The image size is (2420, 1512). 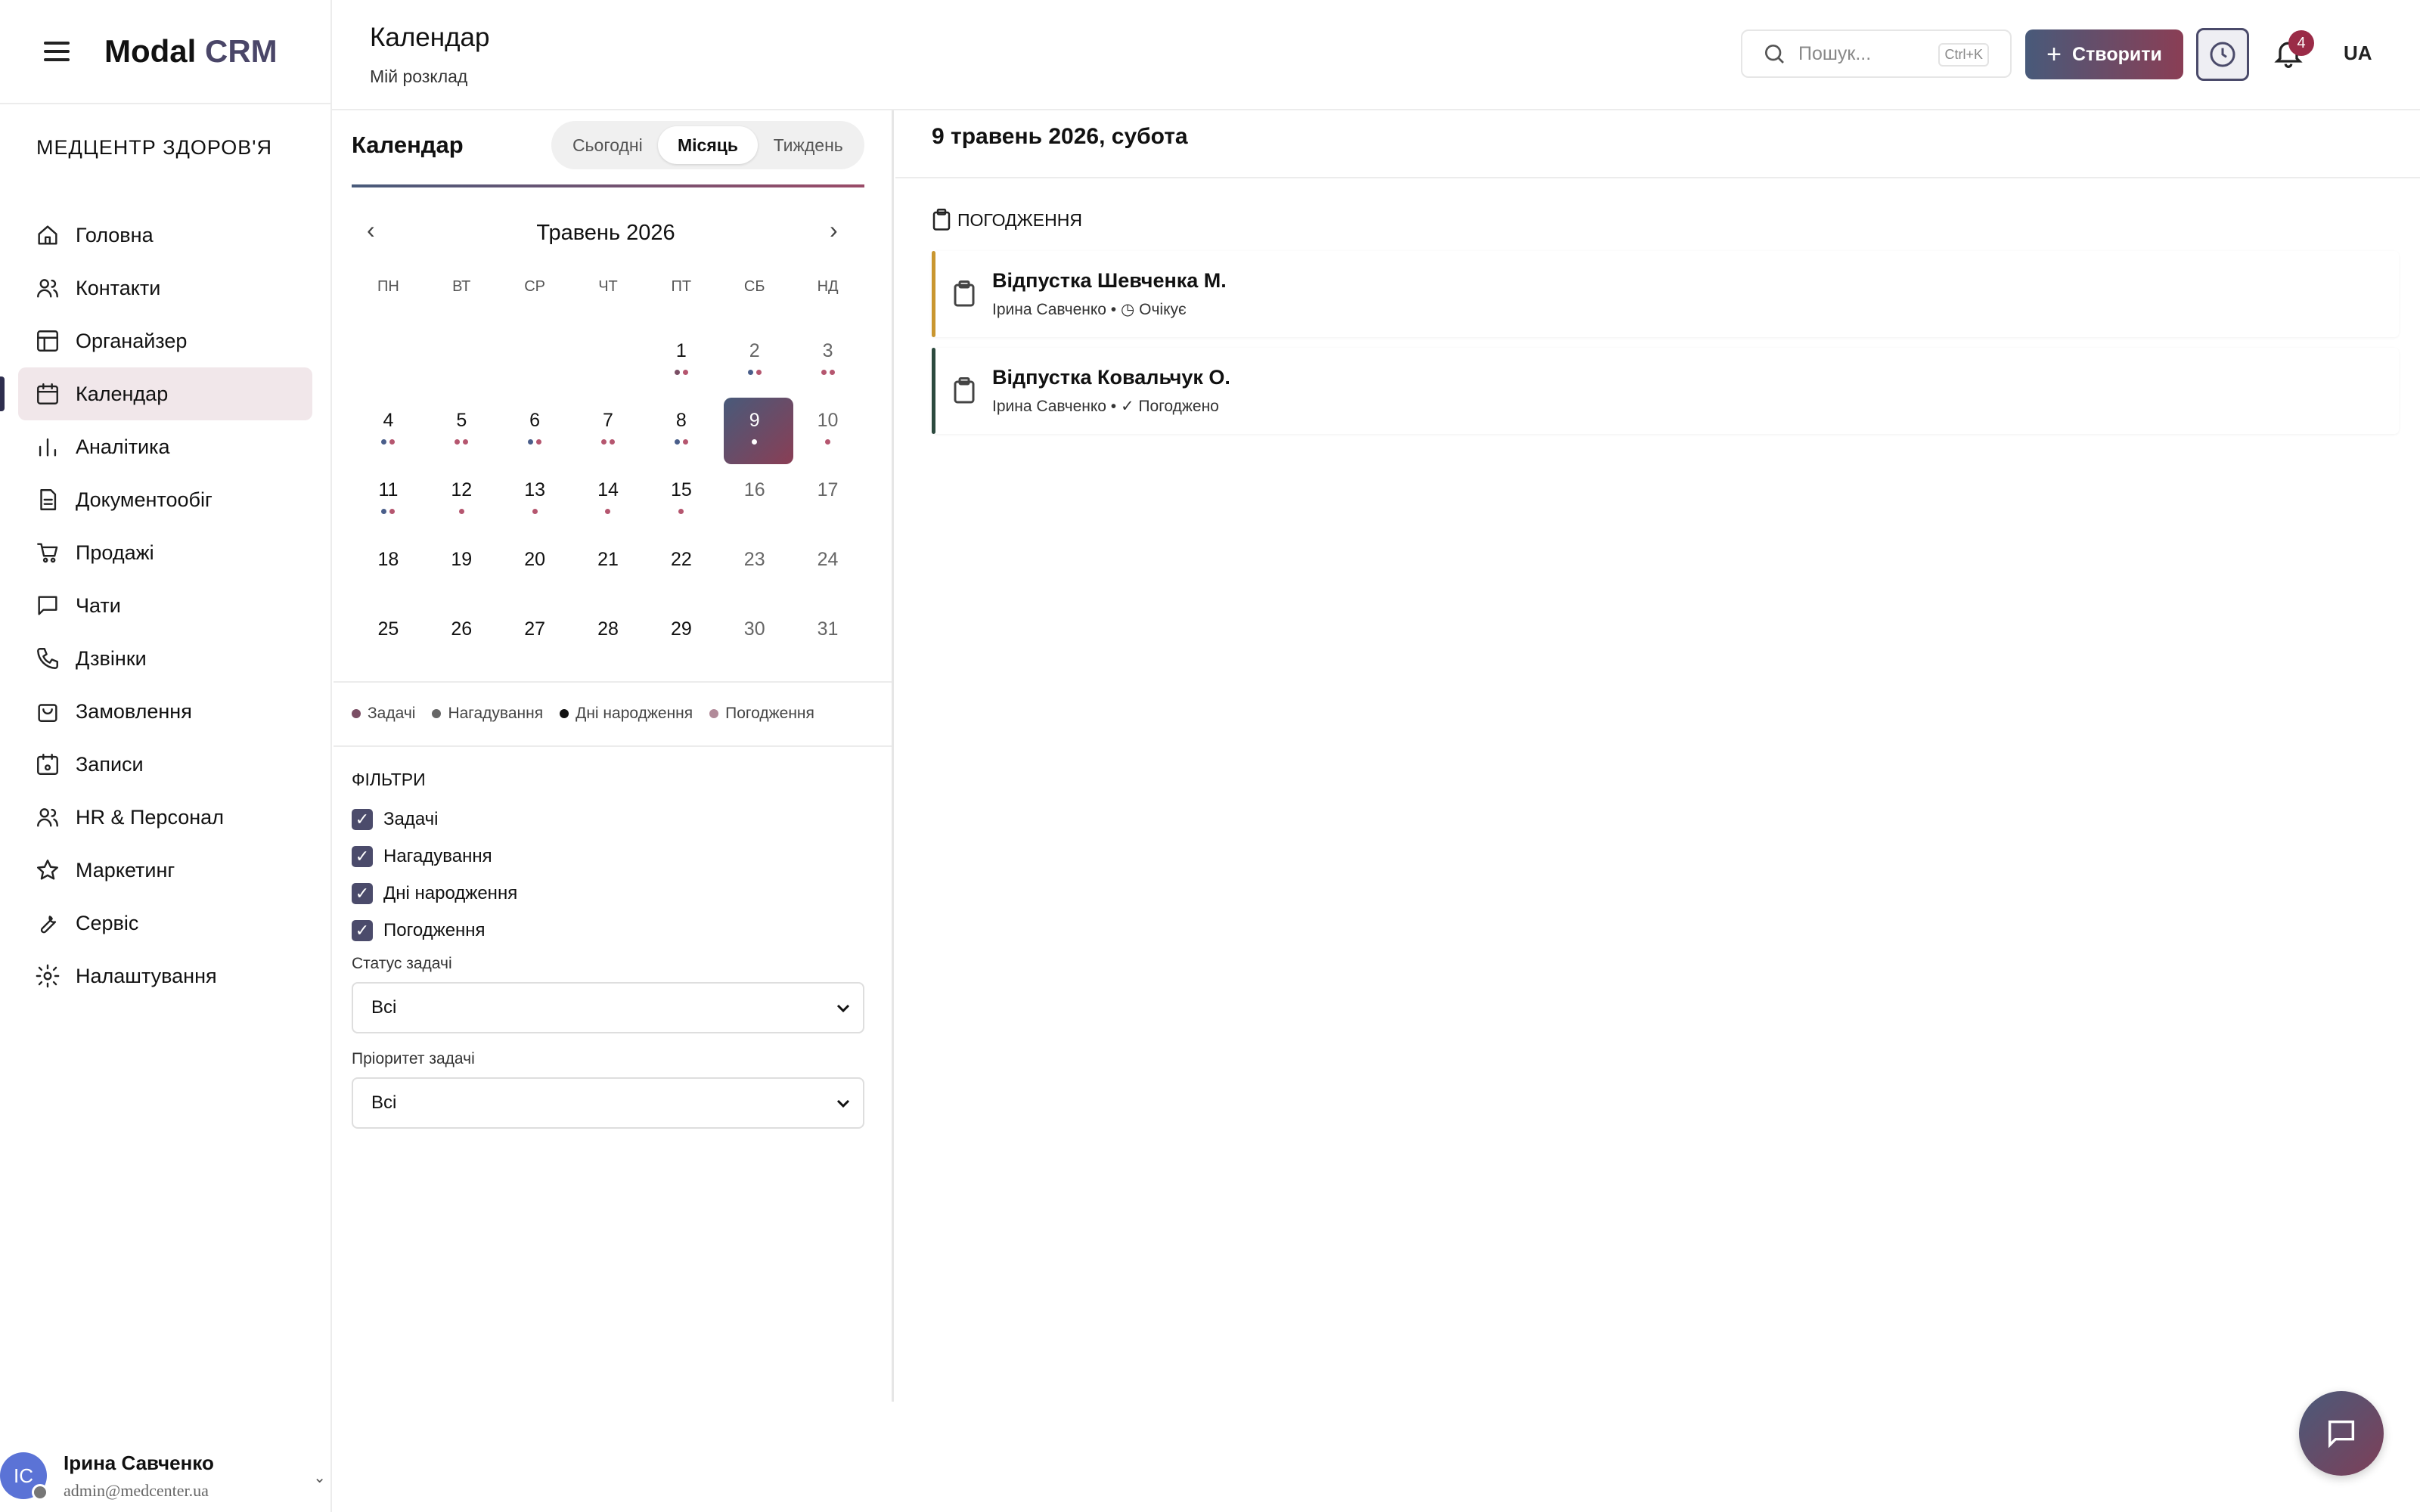 What do you see at coordinates (708, 145) in the screenshot?
I see `view-tab-1: Місяць` at bounding box center [708, 145].